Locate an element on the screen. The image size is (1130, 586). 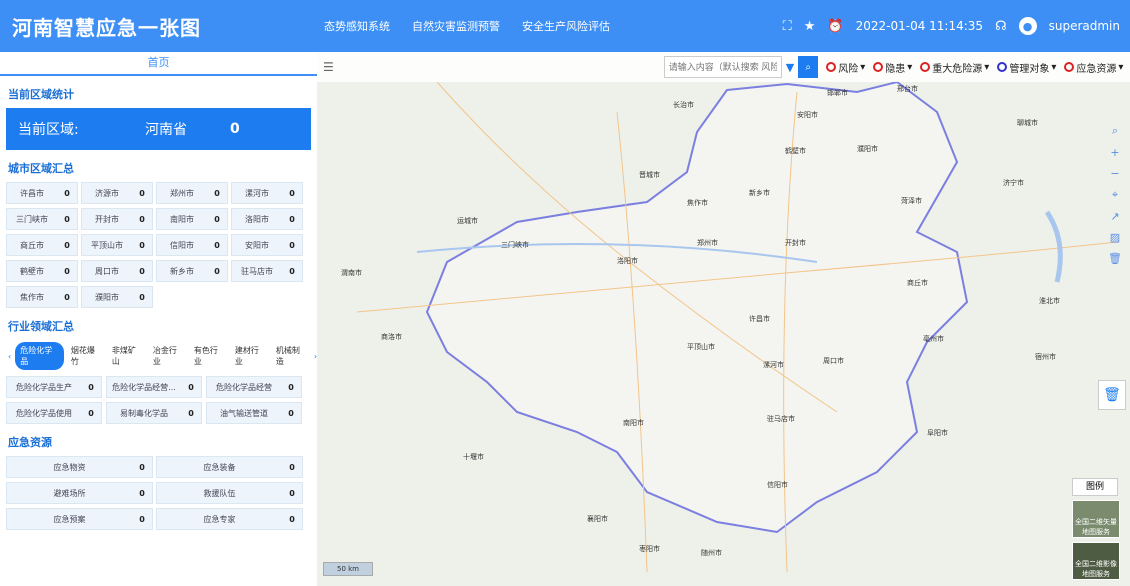
zoom-out-icon: − is located at coordinates (1114, 173).